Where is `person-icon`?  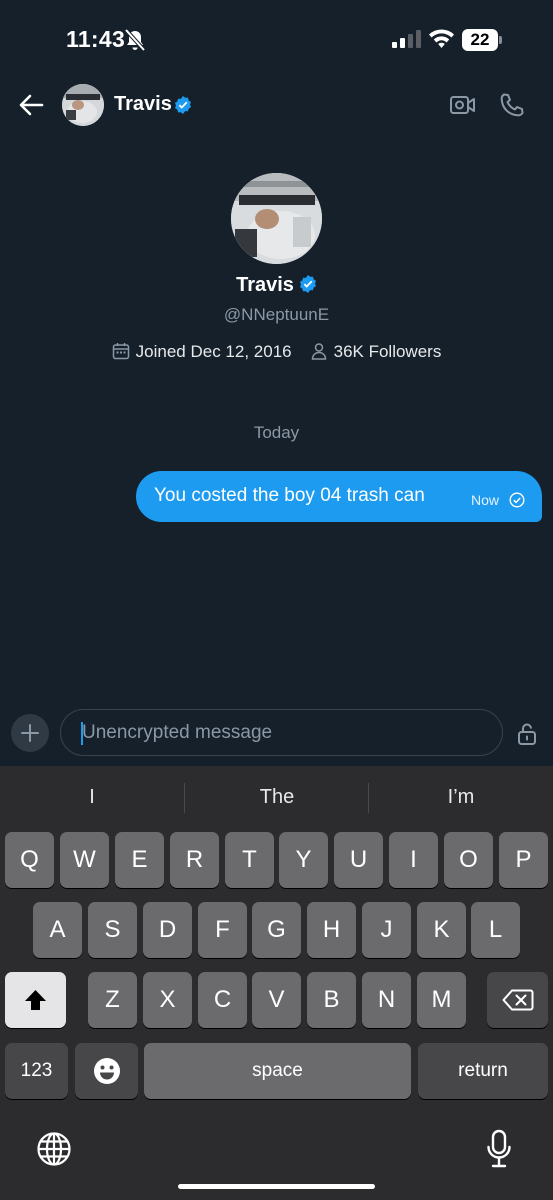 person-icon is located at coordinates (318, 351).